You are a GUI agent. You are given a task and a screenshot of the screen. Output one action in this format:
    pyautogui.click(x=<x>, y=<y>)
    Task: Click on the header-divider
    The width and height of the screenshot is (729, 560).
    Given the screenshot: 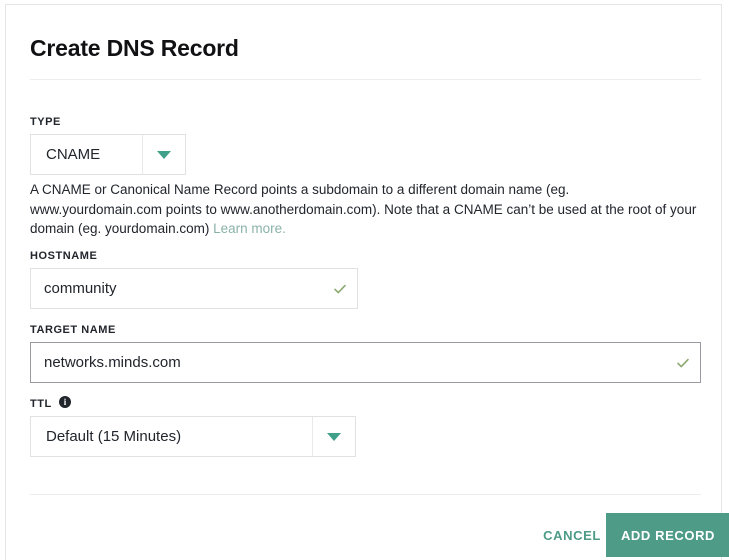 What is the action you would take?
    pyautogui.click(x=365, y=79)
    